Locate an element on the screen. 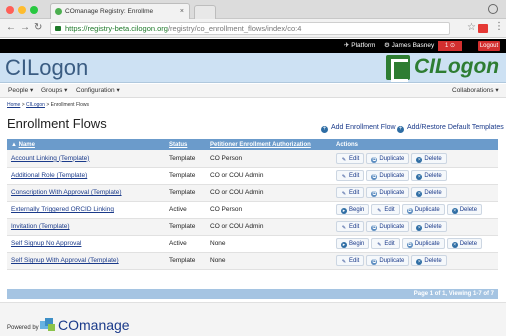 This screenshot has width=506, height=336. logout-button: Logout is located at coordinates (489, 46).